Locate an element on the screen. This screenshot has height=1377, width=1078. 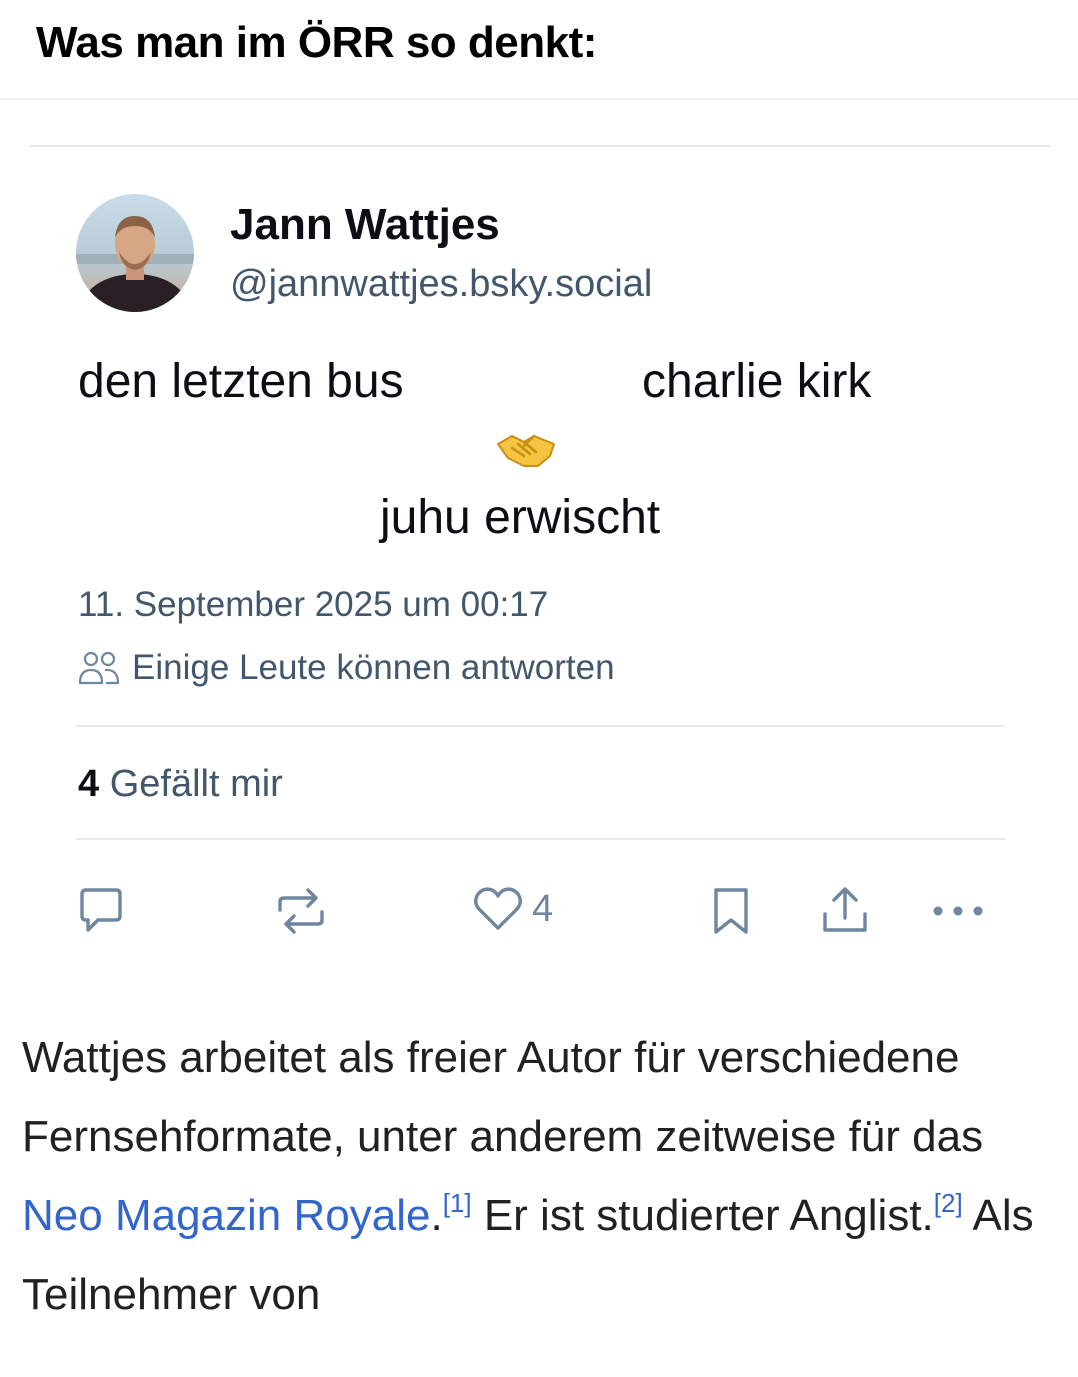
author-name: Jann Wattjes is located at coordinates (365, 225).